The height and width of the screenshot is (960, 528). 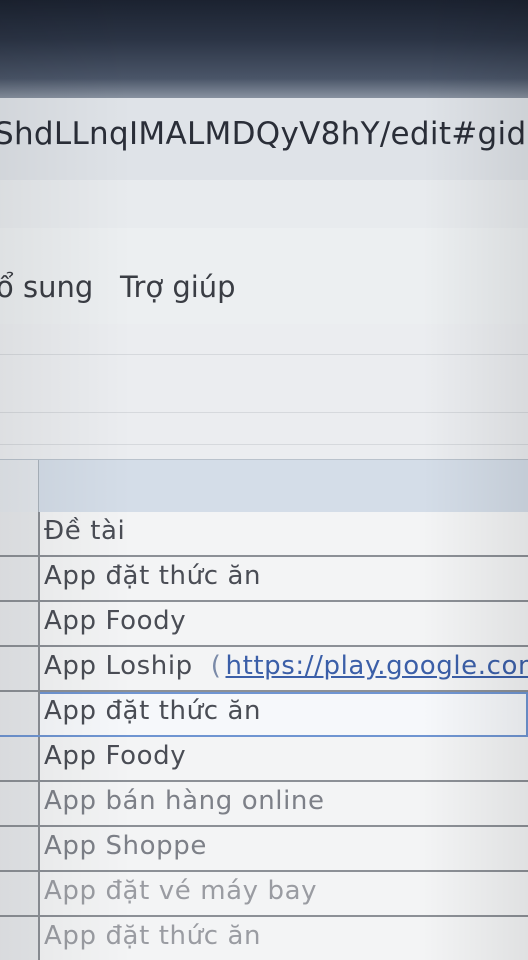 What do you see at coordinates (264, 534) in the screenshot?
I see `table-row: Đề tài` at bounding box center [264, 534].